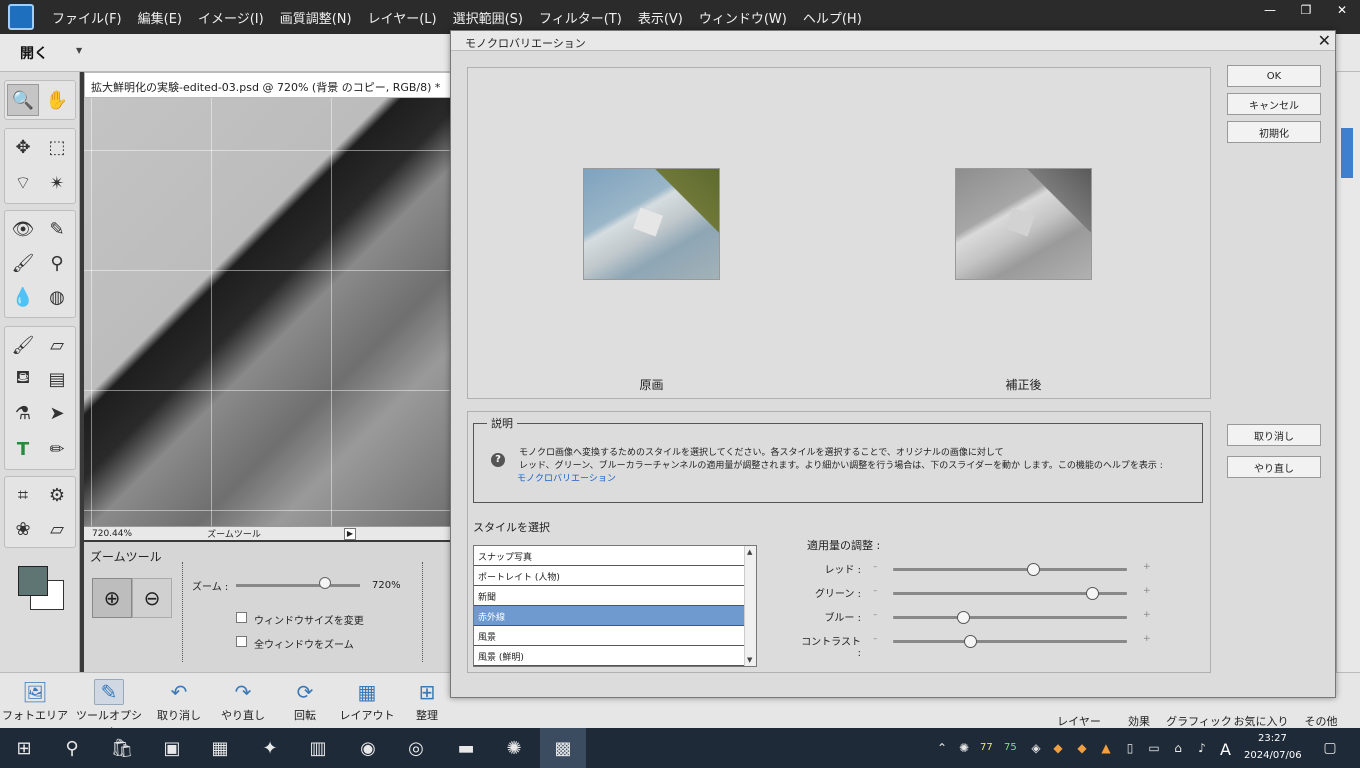 The image size is (1360, 768). What do you see at coordinates (241, 641) in the screenshot?
I see `zoom-all-checkbox` at bounding box center [241, 641].